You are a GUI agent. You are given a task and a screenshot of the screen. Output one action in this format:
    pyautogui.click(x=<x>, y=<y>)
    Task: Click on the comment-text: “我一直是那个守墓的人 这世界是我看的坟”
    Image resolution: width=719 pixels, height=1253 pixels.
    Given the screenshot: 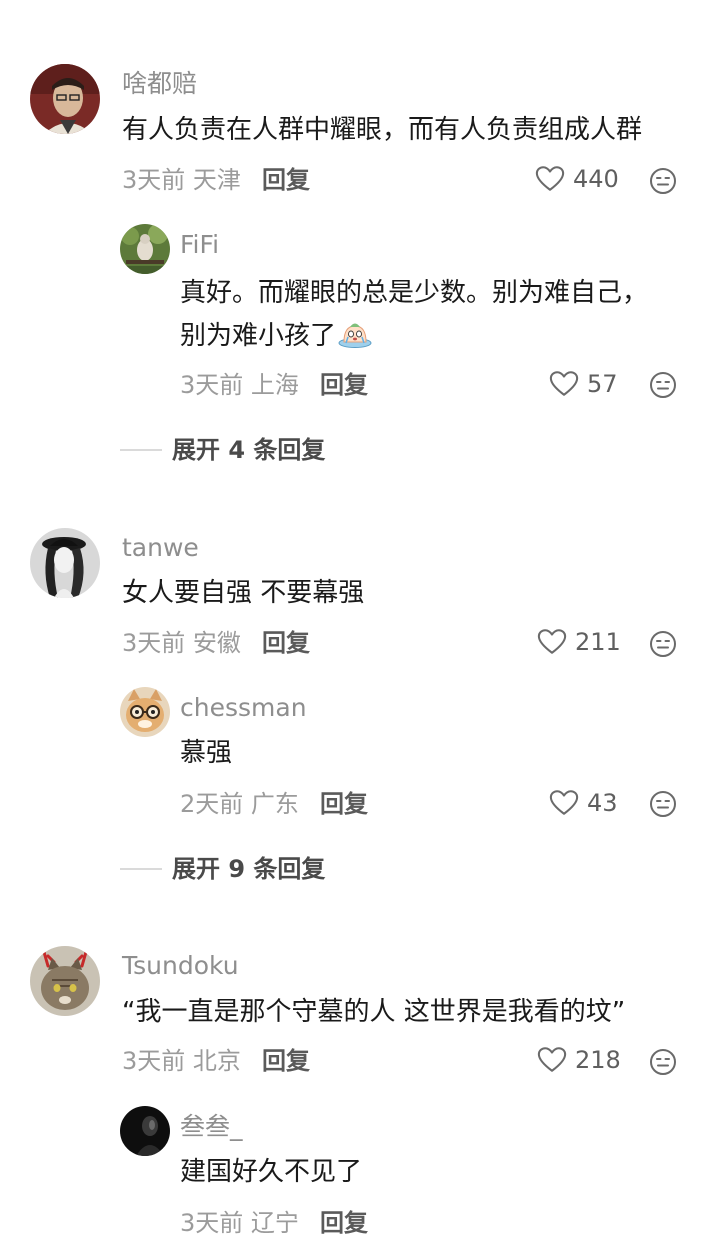 What is the action you would take?
    pyautogui.click(x=374, y=1012)
    